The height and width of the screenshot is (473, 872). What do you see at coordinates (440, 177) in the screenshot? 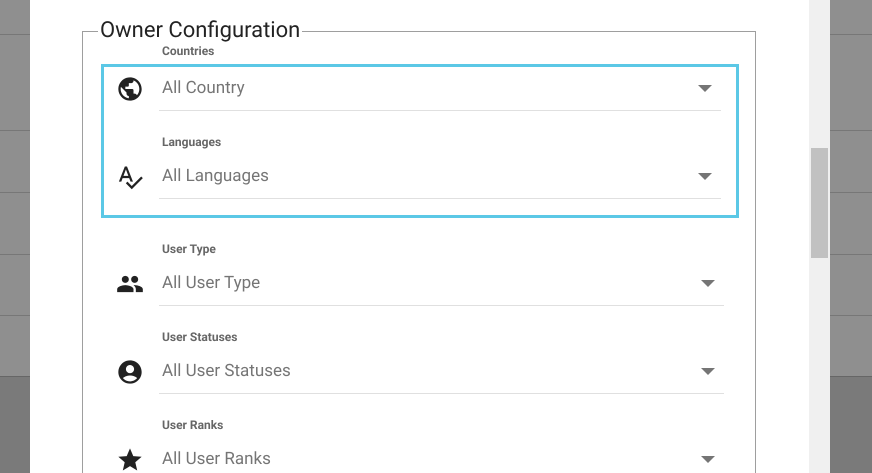
I see `select-field: All Languages` at bounding box center [440, 177].